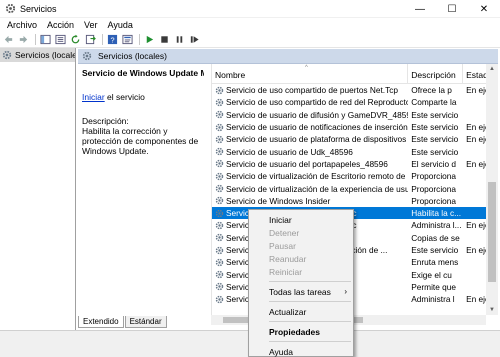  I want to click on context-item-label: Propiedades, so click(295, 331).